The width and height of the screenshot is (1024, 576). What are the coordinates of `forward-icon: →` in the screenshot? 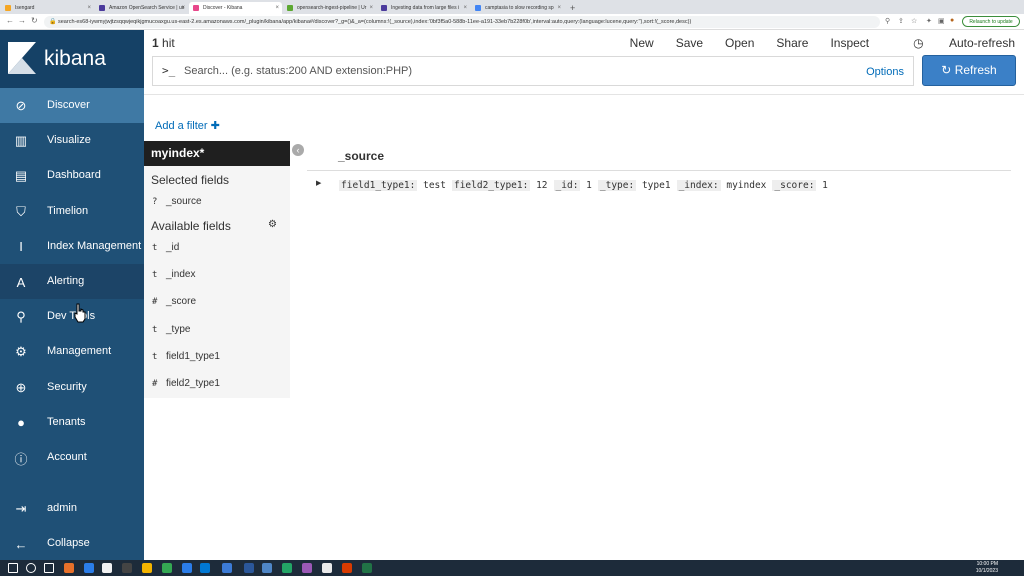 It's located at (22, 20).